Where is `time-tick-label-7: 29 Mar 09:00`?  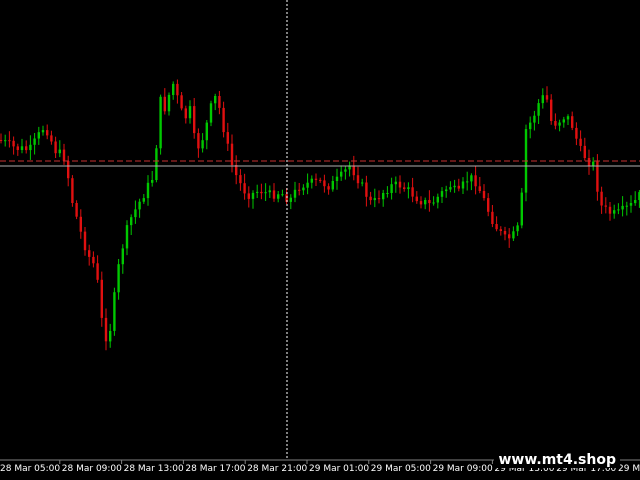
time-tick-label-7: 29 Mar 09:00 is located at coordinates (463, 469).